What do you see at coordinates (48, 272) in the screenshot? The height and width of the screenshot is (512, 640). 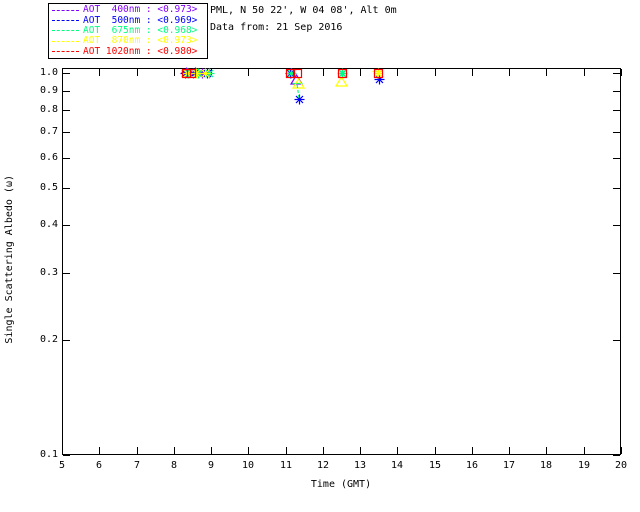 I see `y-axis-tick-label: 0.3` at bounding box center [48, 272].